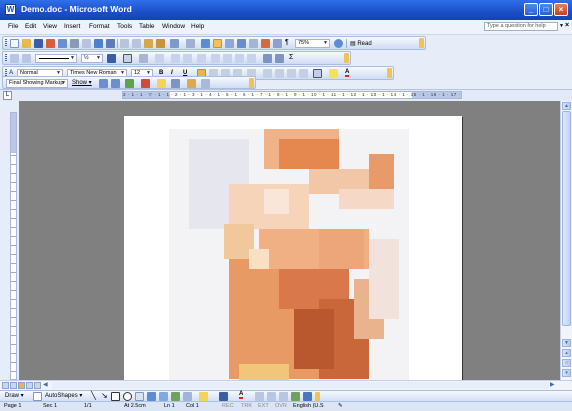 The width and height of the screenshot is (572, 411). What do you see at coordinates (279, 58) in the screenshot?
I see `sort-descending-icon` at bounding box center [279, 58].